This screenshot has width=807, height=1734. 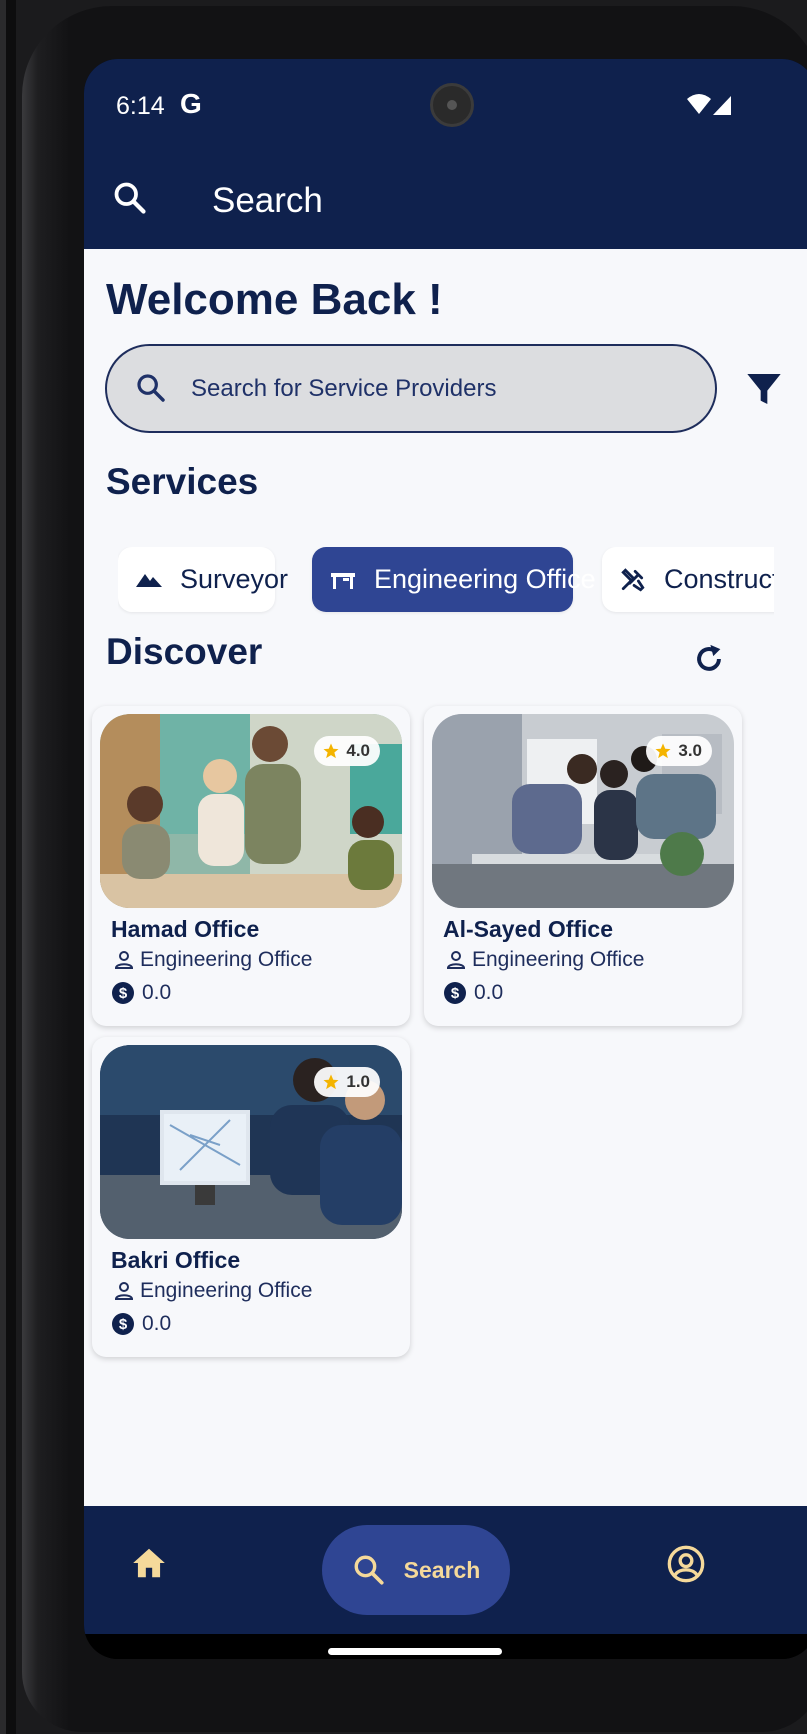 I want to click on services-heading: Services, so click(x=182, y=481).